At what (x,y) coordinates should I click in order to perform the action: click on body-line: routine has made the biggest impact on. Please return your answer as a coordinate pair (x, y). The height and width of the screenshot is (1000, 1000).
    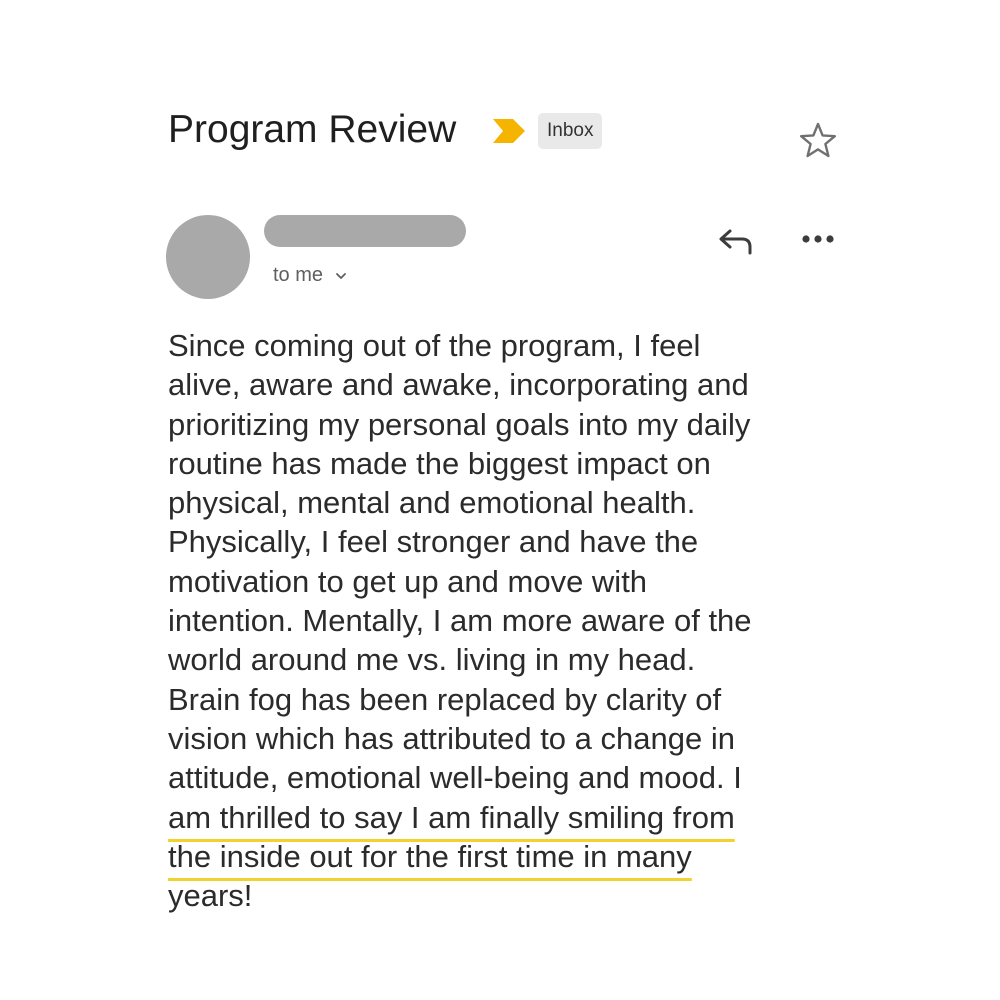
    Looking at the image, I should click on (439, 463).